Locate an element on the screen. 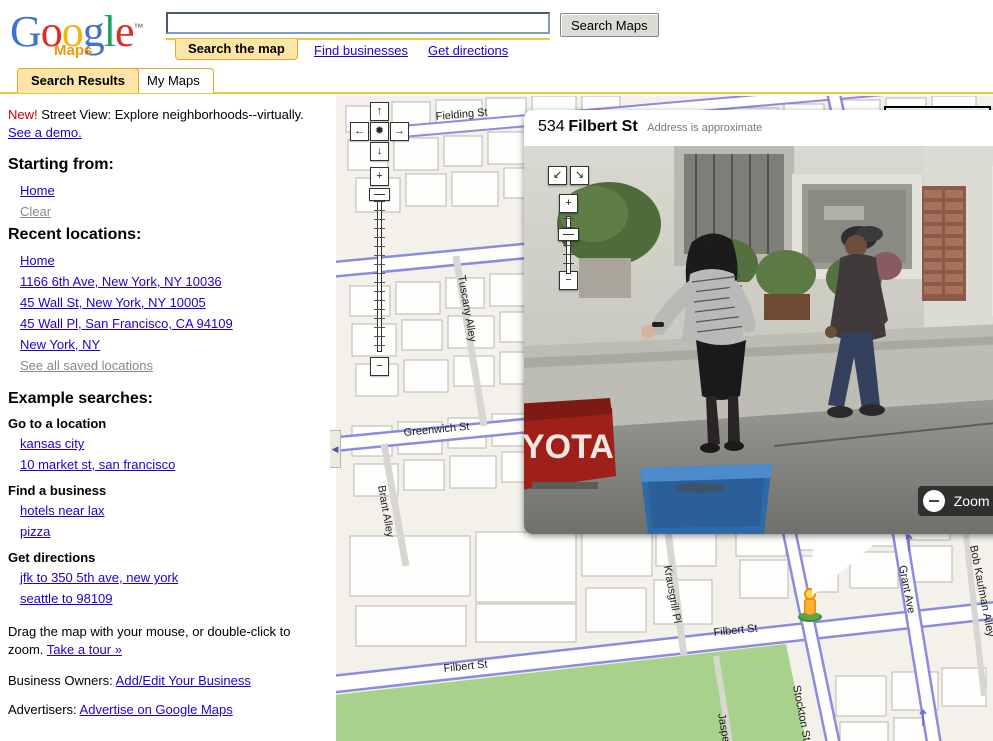 This screenshot has width=993, height=741. popup-address-street: Filbert St is located at coordinates (603, 126).